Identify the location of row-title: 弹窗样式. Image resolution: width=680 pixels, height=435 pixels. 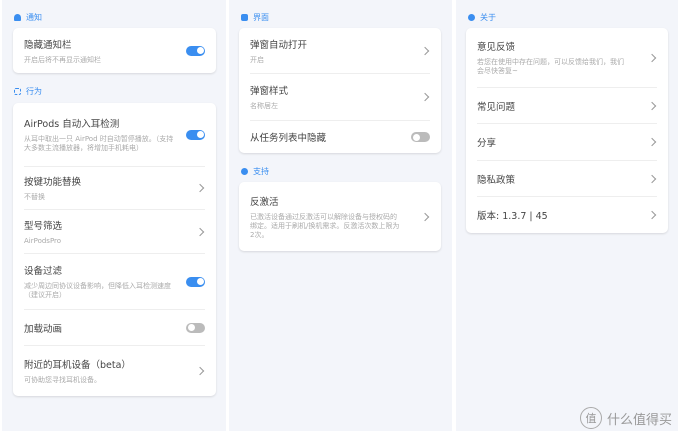
(269, 91).